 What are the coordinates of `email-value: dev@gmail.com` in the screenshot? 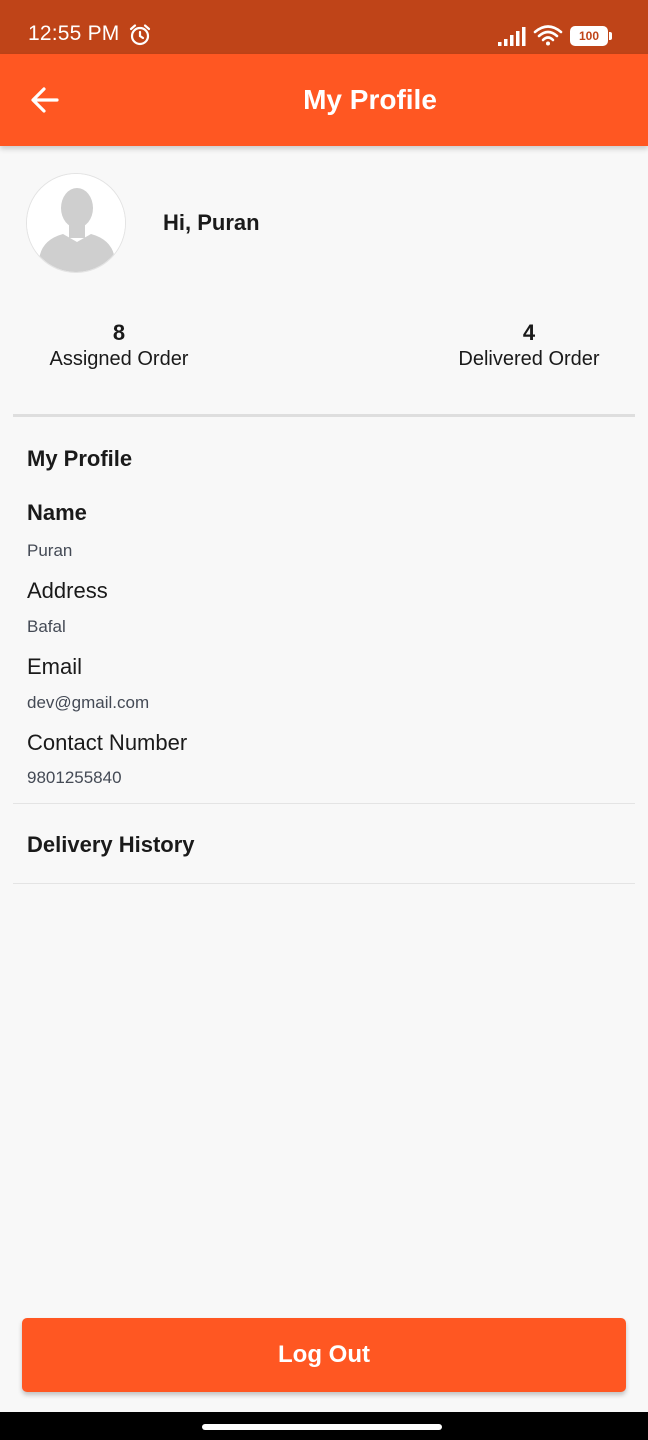 It's located at (88, 702).